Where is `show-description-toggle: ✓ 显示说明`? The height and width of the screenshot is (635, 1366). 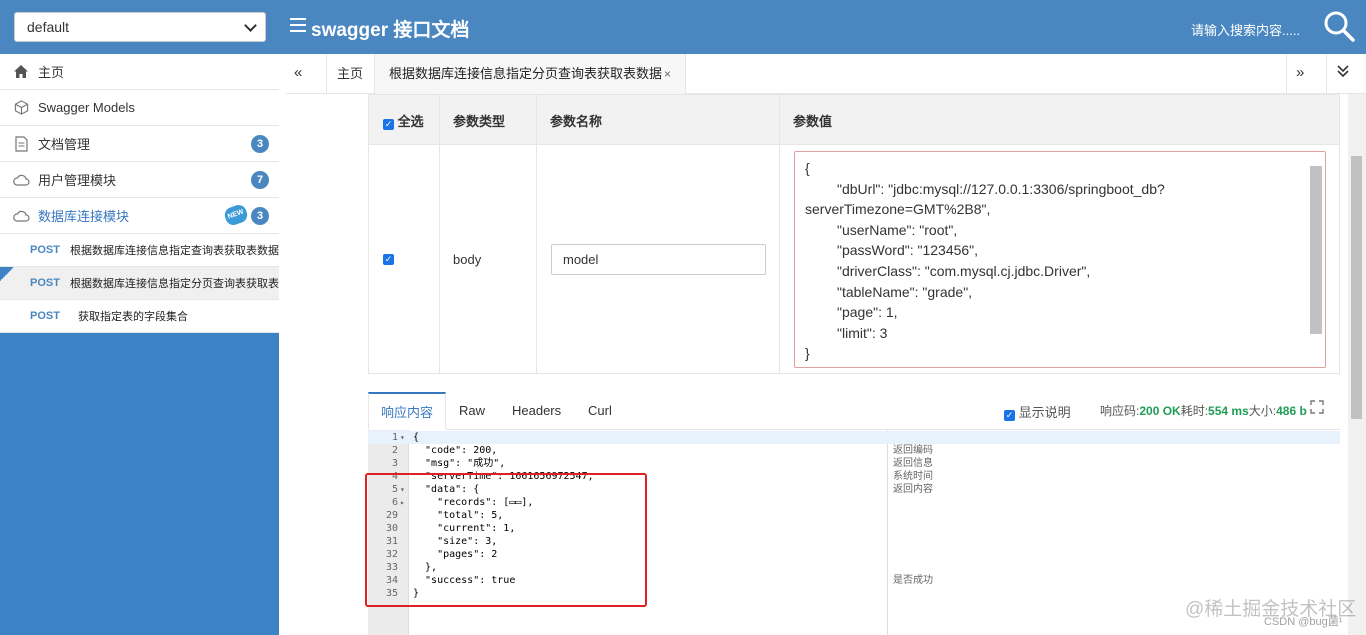 show-description-toggle: ✓ 显示说明 is located at coordinates (1037, 411).